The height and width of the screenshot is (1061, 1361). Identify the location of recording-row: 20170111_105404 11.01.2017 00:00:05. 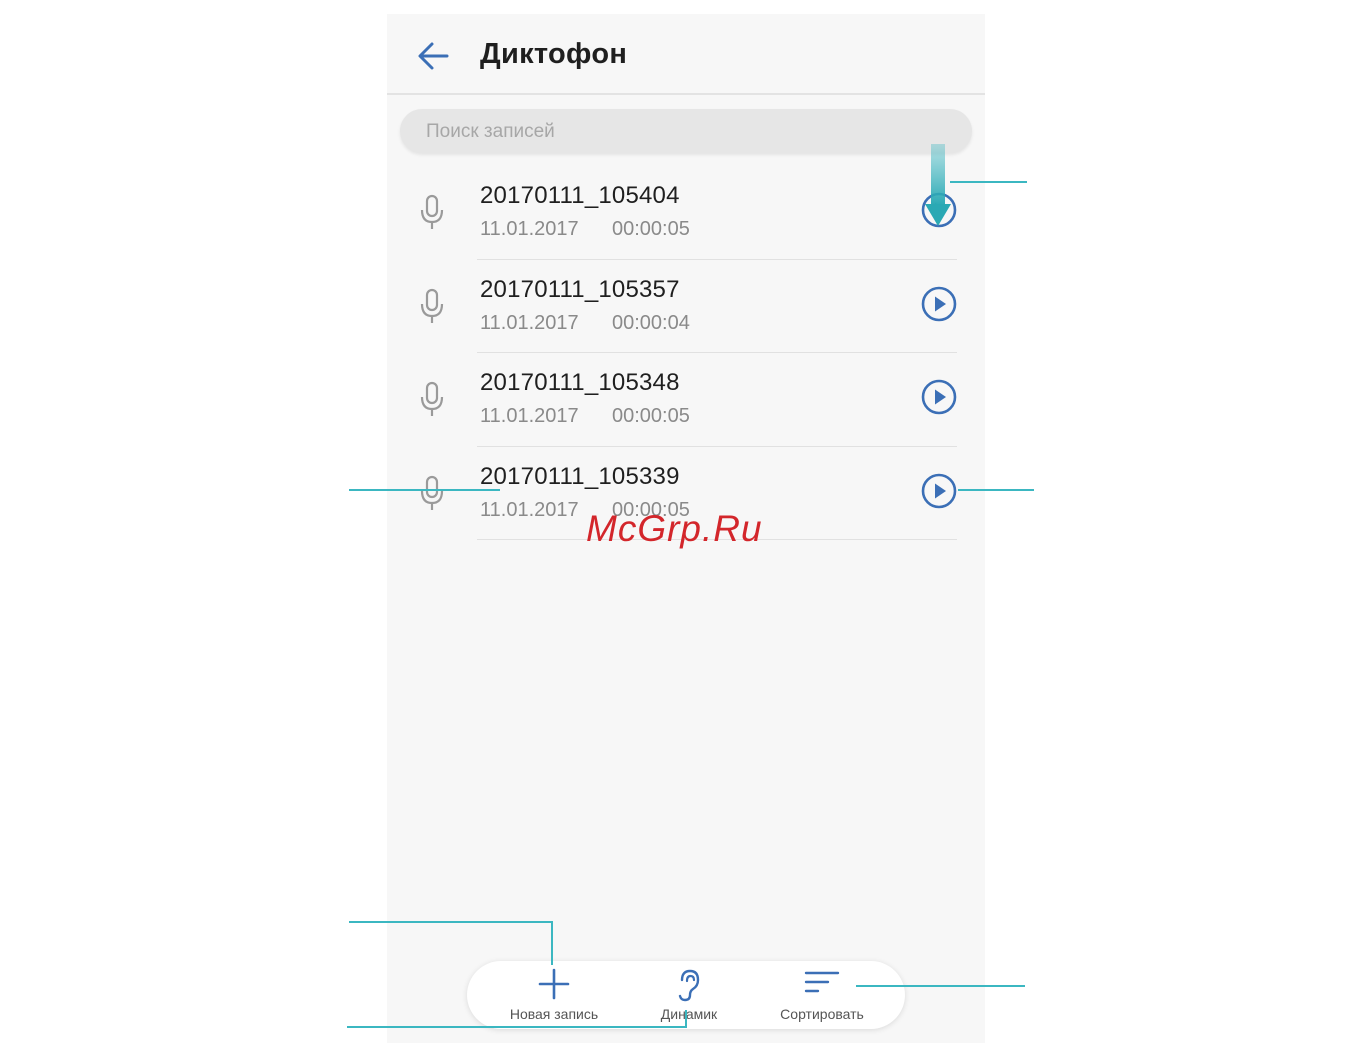
(686, 213).